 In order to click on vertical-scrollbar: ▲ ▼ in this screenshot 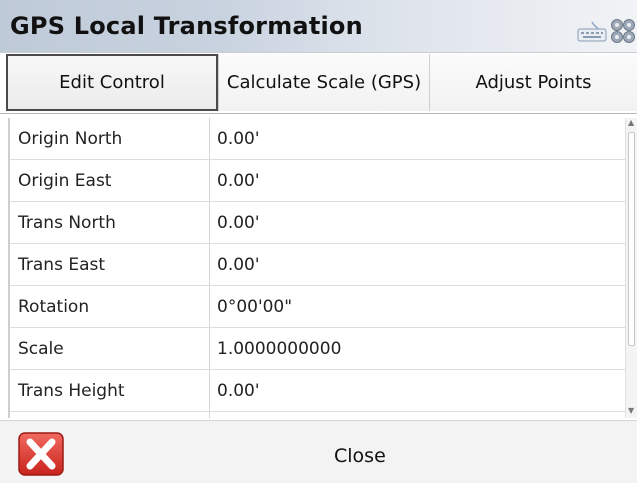, I will do `click(631, 268)`.